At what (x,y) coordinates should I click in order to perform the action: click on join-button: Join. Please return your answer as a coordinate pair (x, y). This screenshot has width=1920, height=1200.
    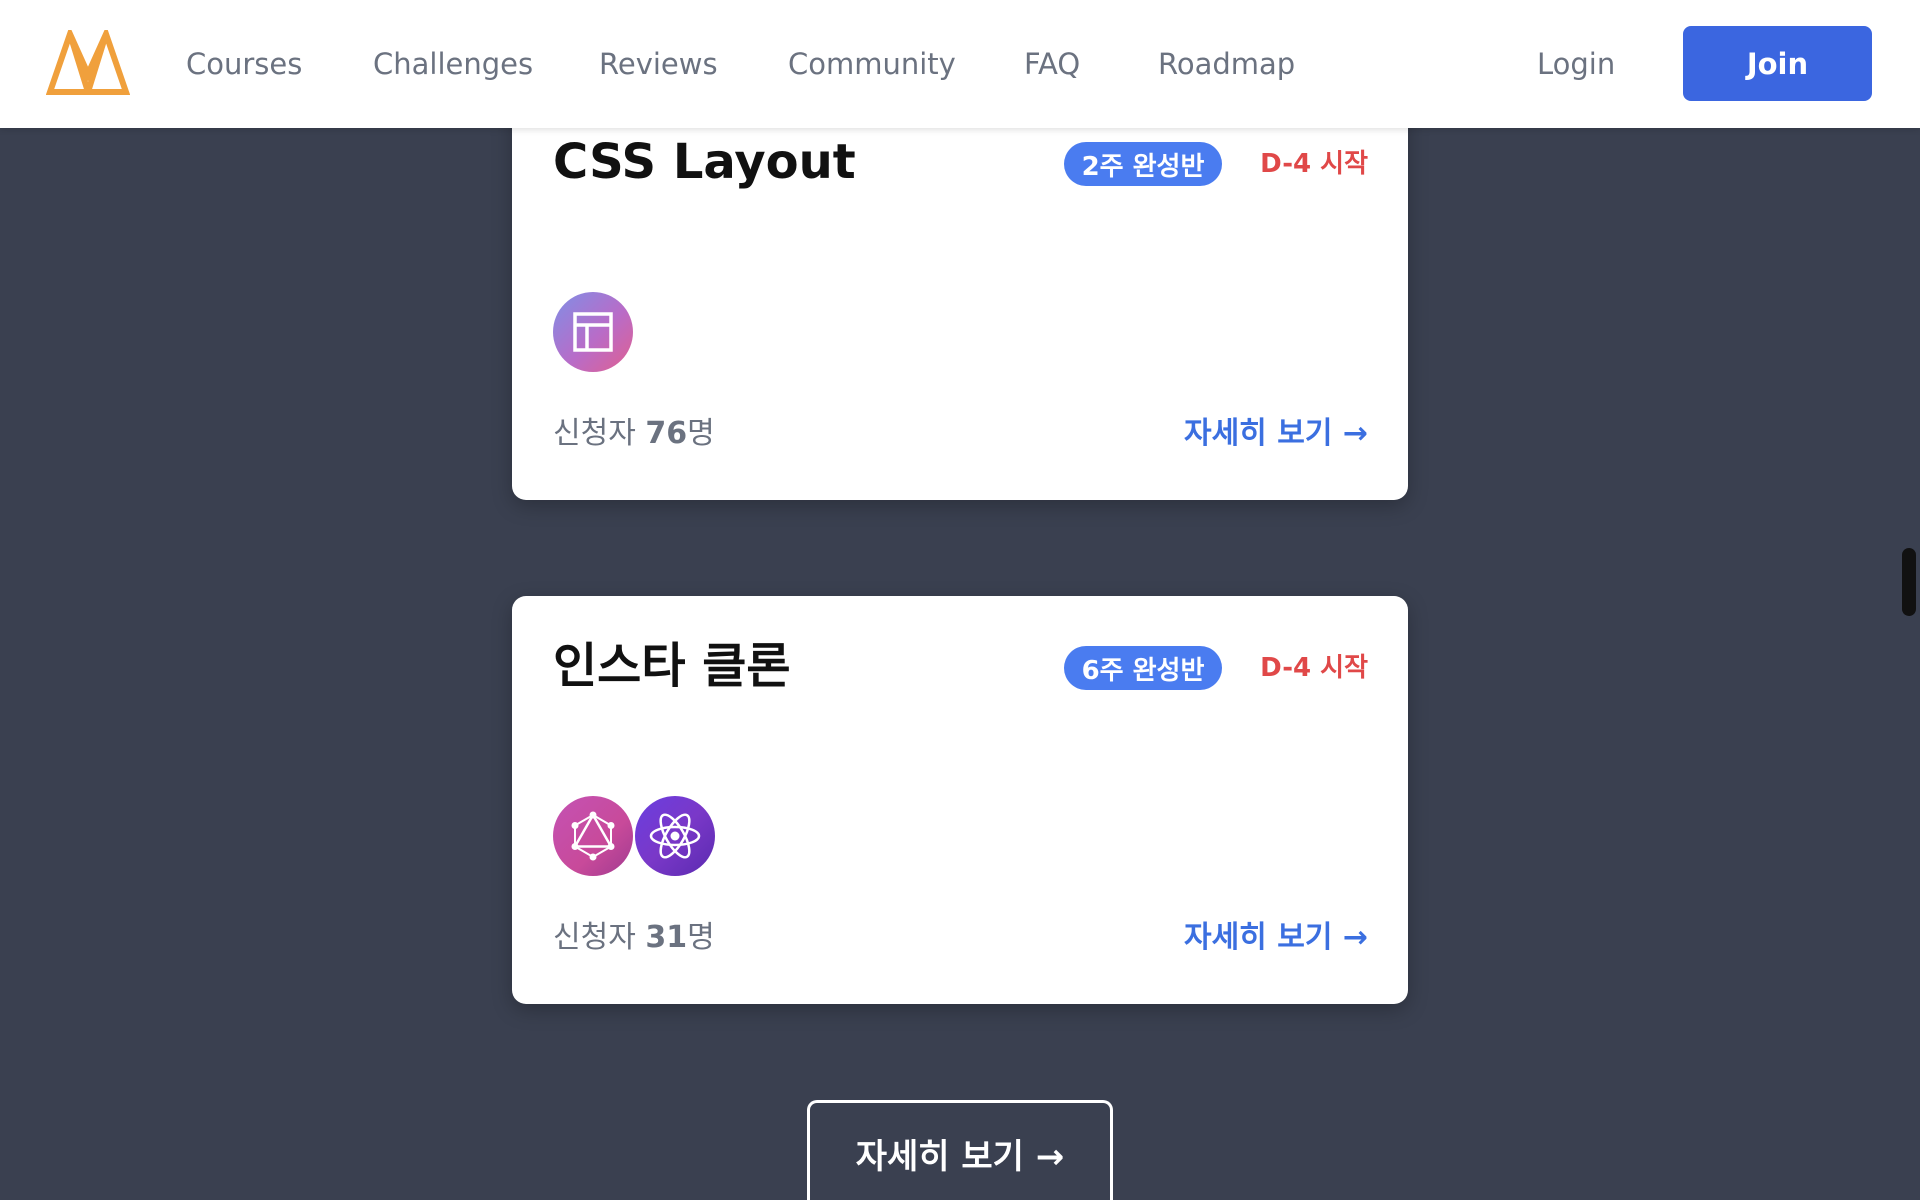
    Looking at the image, I should click on (1777, 63).